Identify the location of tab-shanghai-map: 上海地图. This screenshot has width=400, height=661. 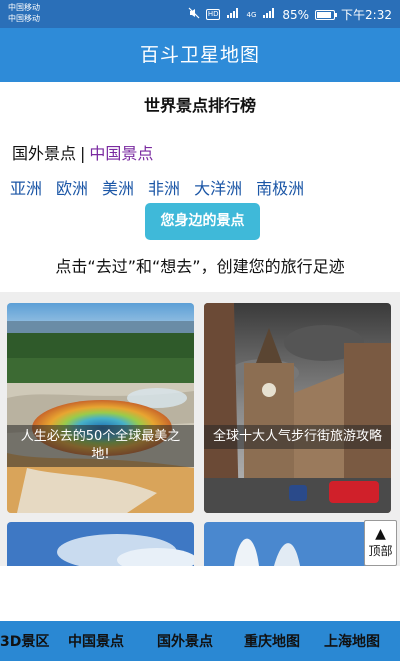
(358, 641).